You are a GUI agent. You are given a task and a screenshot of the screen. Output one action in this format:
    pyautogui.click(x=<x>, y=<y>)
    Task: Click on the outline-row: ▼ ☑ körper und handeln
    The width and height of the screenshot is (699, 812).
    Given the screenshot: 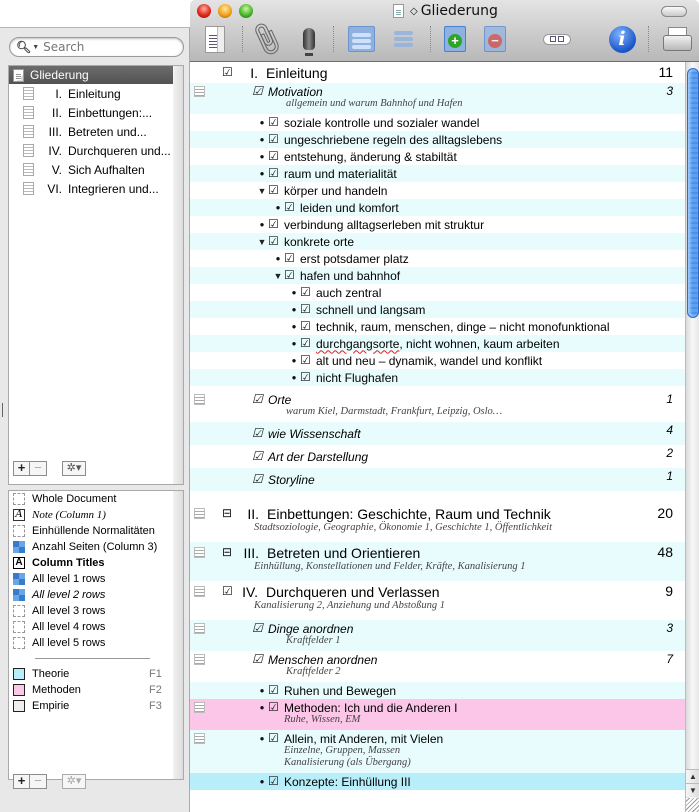 What is the action you would take?
    pyautogui.click(x=437, y=190)
    